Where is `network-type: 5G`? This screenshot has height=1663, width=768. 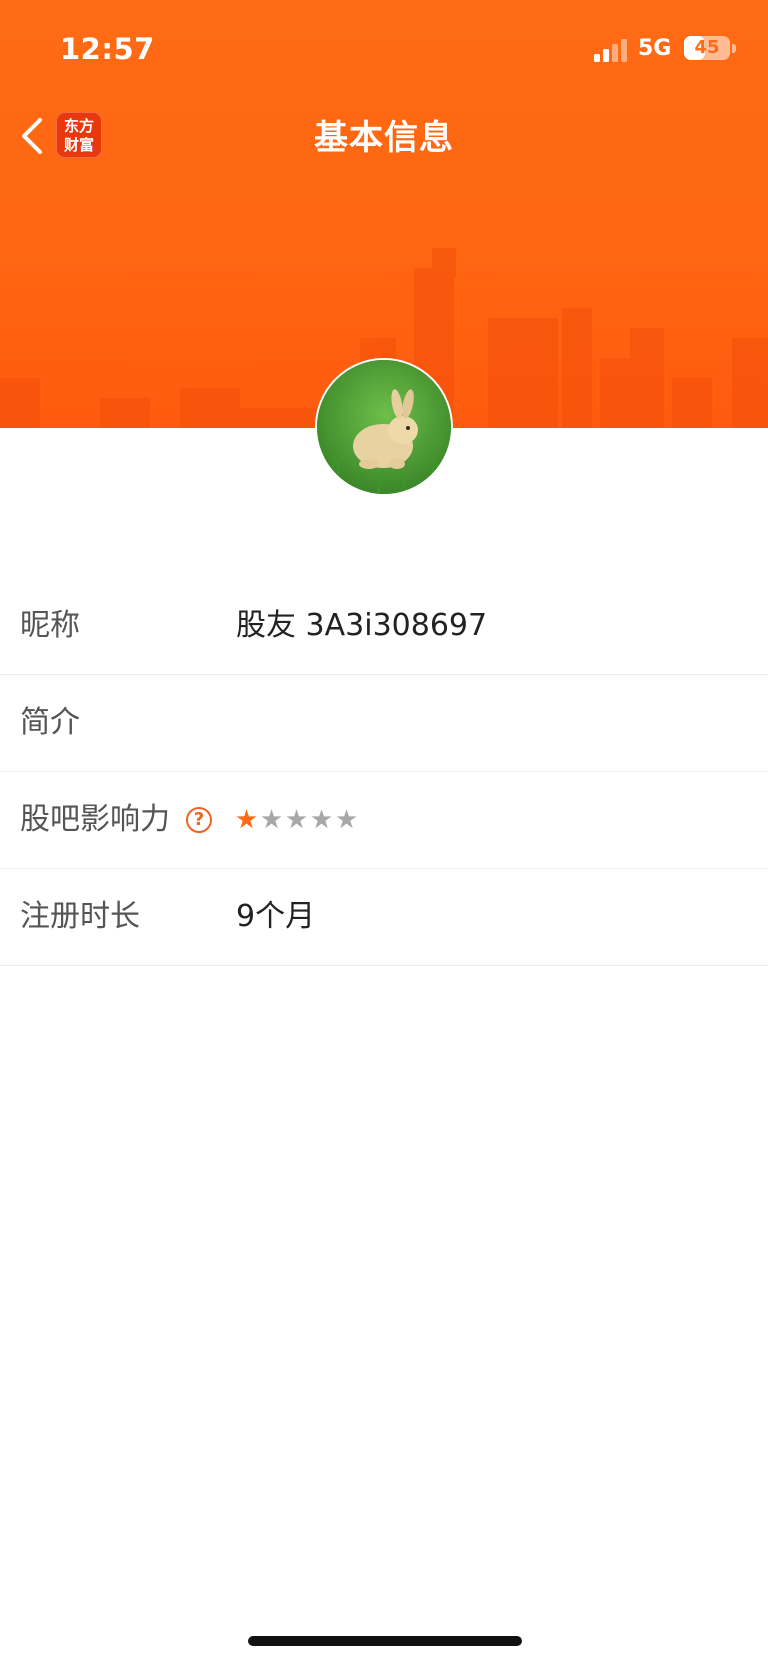 network-type: 5G is located at coordinates (655, 48).